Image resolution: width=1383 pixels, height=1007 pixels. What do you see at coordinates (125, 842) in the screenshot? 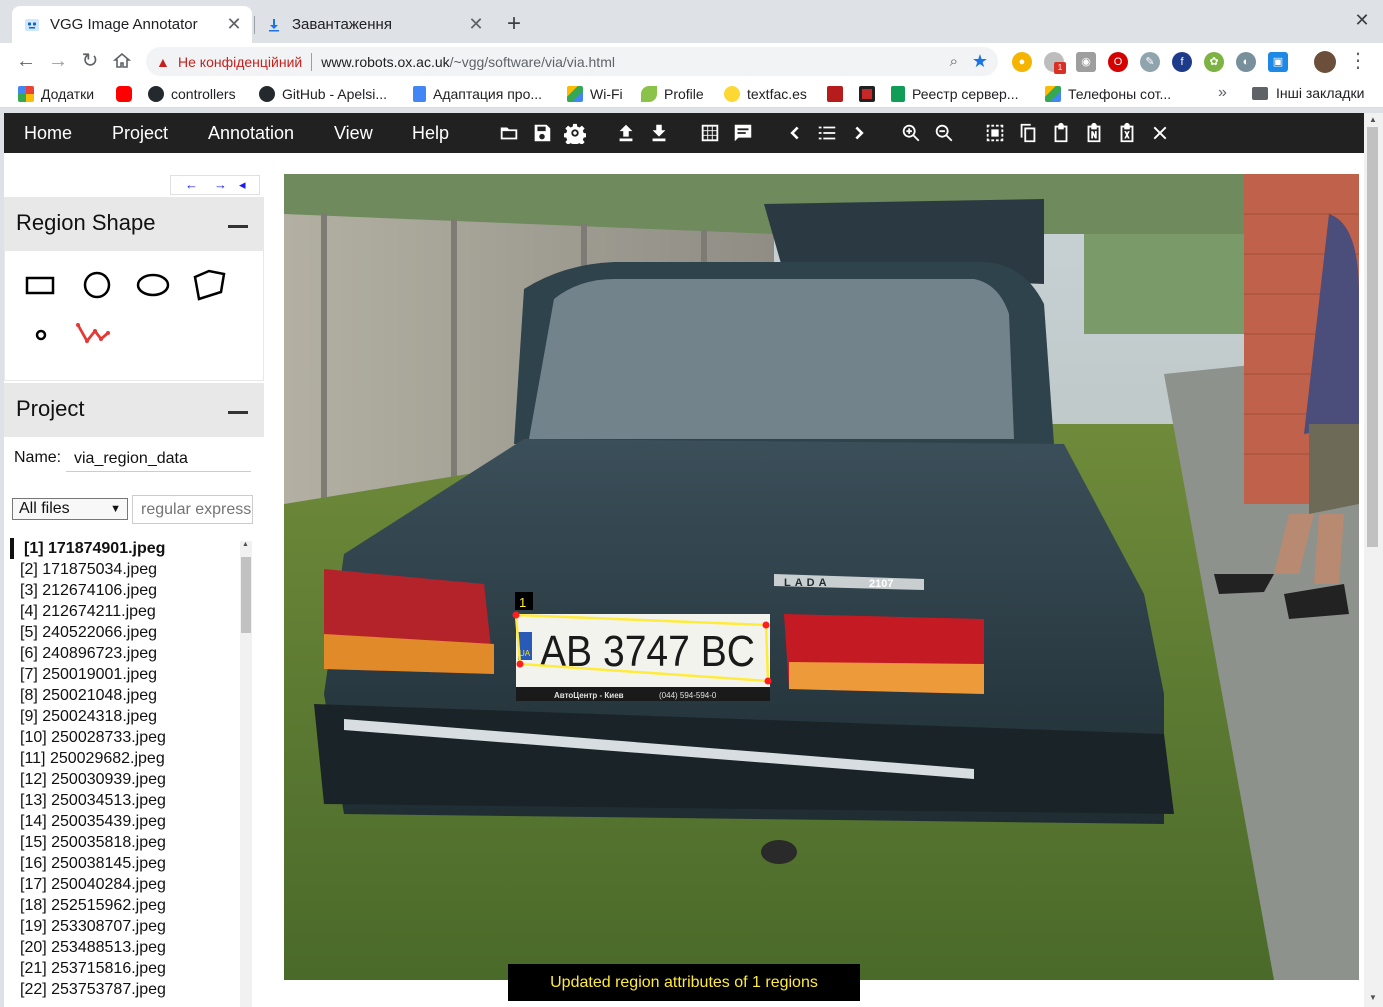
I see `file-list-item: [15] 250035818.jpeg` at bounding box center [125, 842].